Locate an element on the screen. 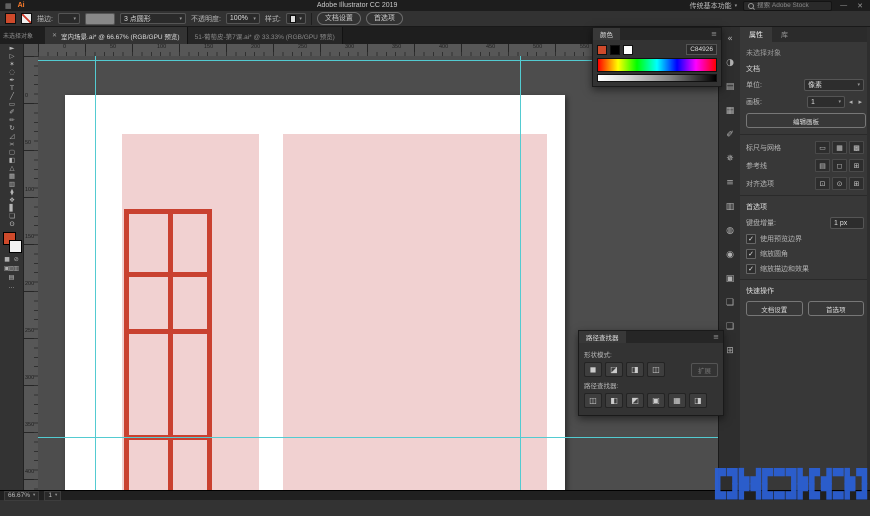 This screenshot has height=516, width=870. appearance-panel-icon: ◉ is located at coordinates (730, 255).